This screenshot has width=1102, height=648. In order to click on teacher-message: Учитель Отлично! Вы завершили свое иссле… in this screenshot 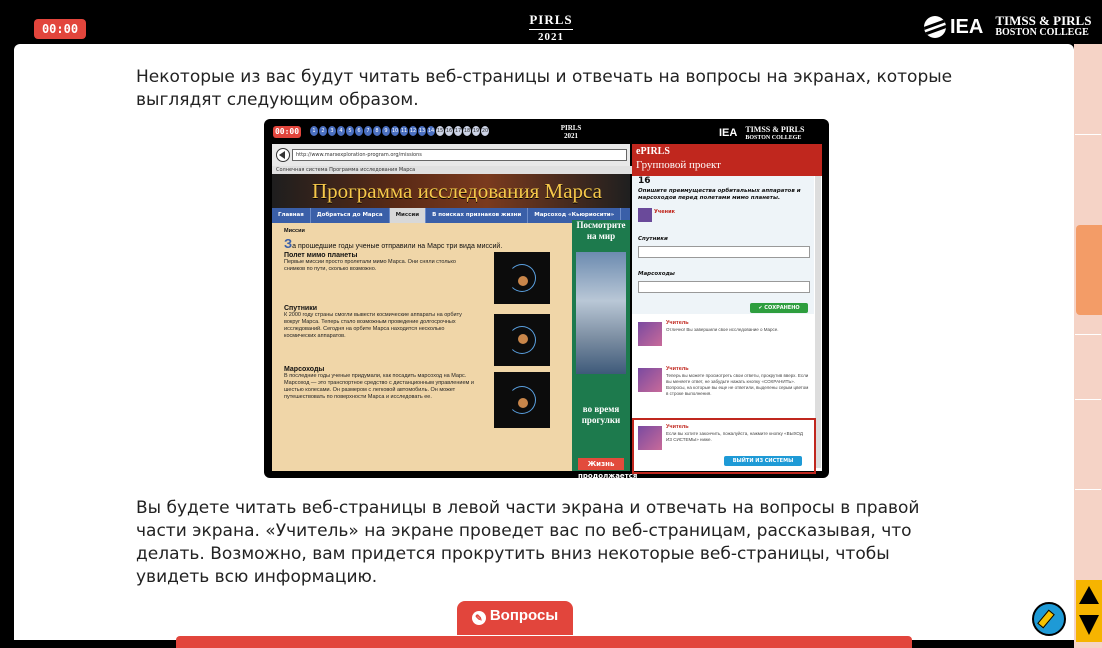, I will do `click(724, 340)`.